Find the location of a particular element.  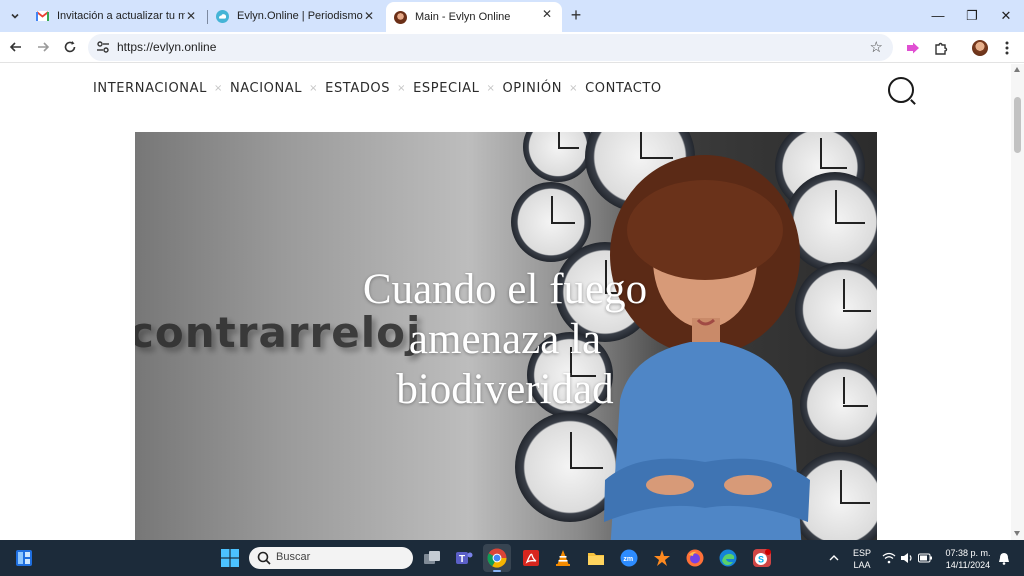

nav-internacional: INTERNACIONAL is located at coordinates (150, 88).